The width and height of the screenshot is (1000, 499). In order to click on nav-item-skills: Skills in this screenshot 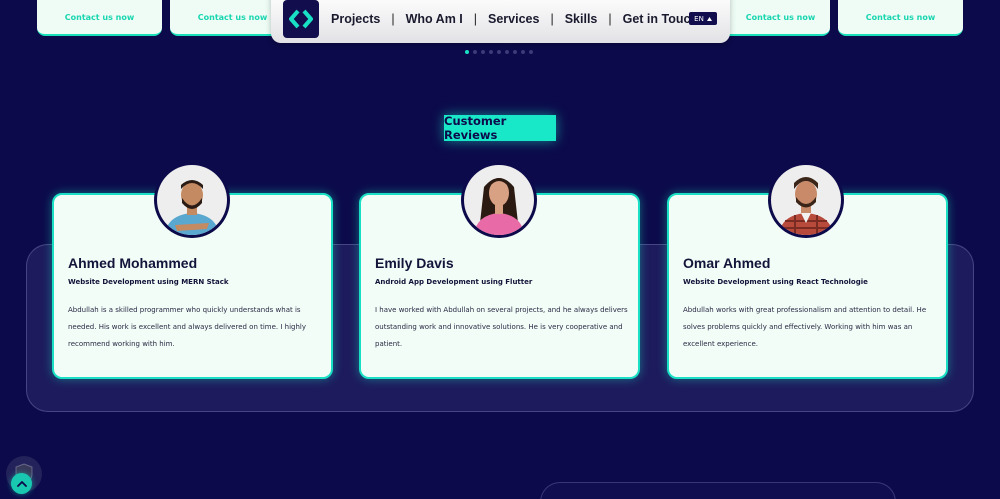, I will do `click(581, 19)`.